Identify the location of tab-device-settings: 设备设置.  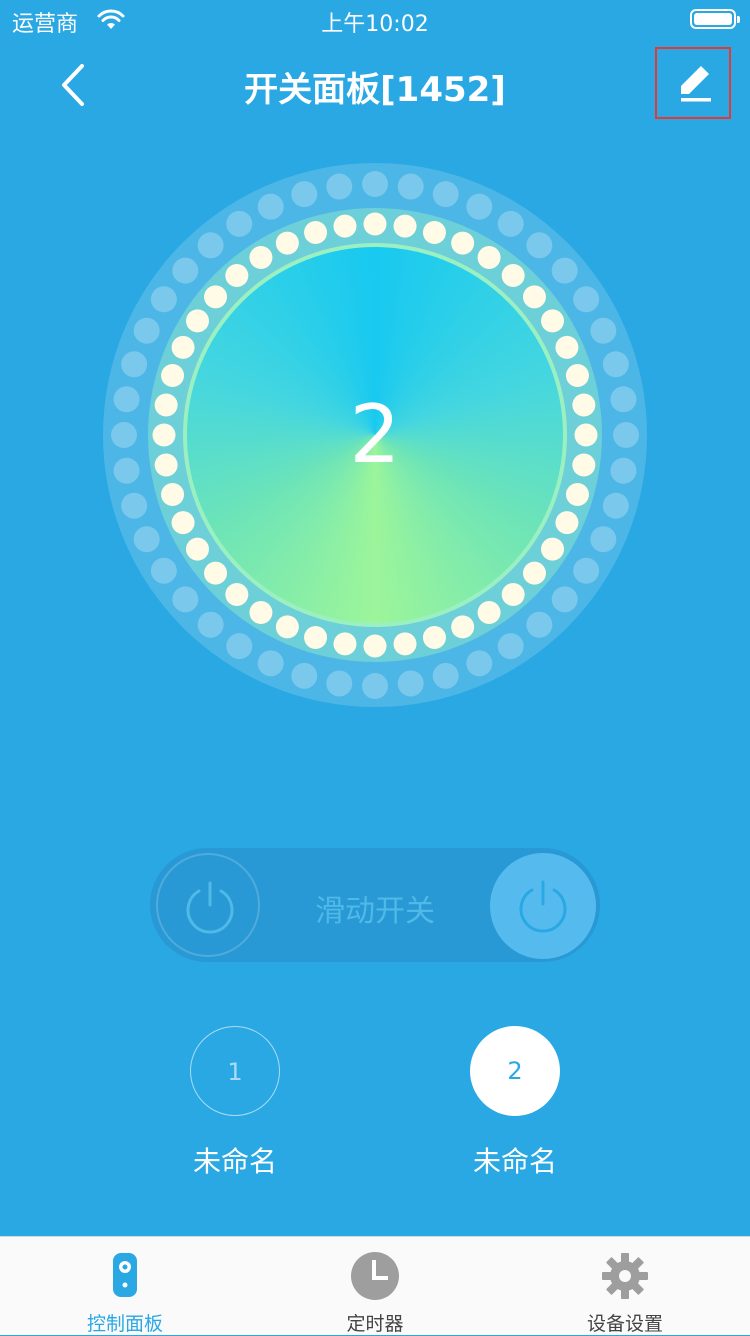
(625, 1286).